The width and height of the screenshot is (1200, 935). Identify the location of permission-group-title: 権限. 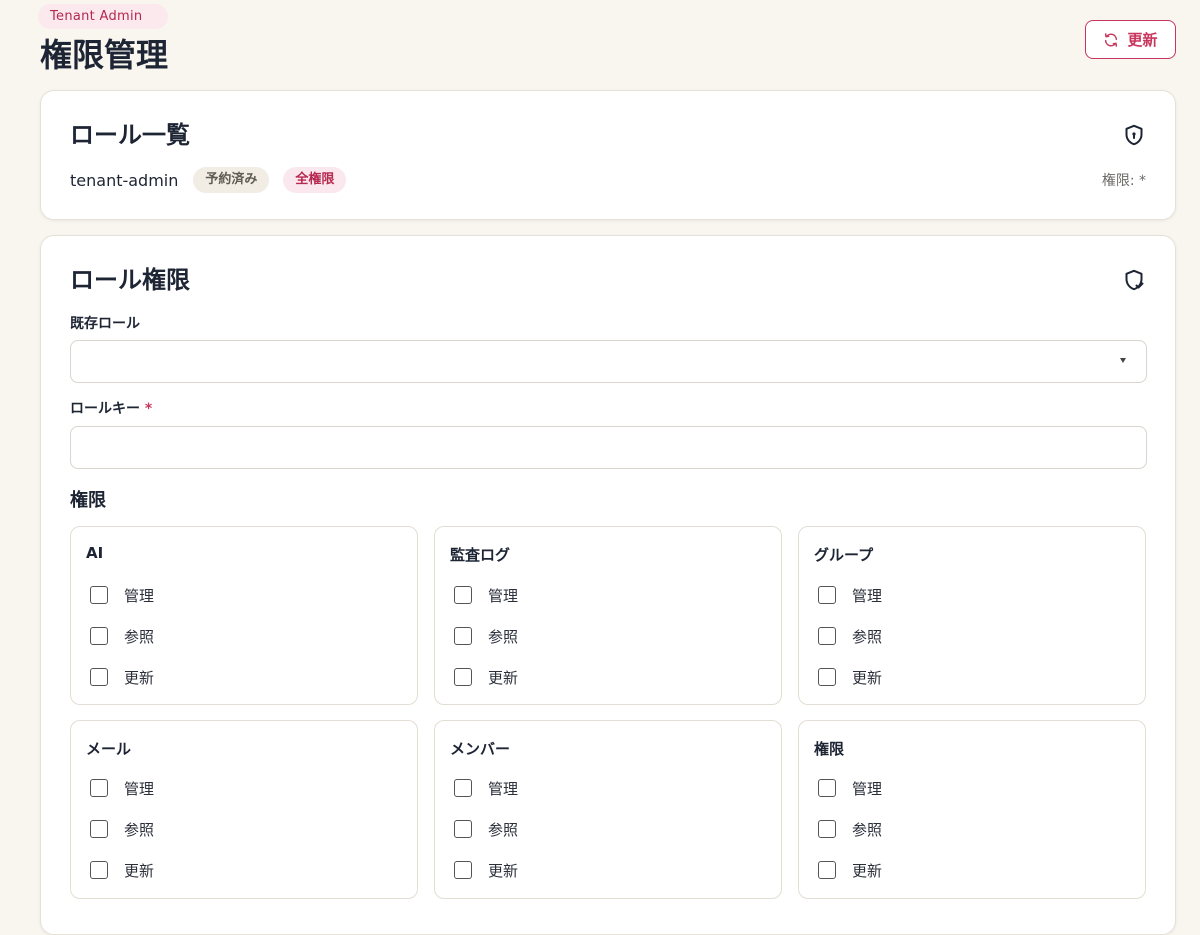
(829, 749).